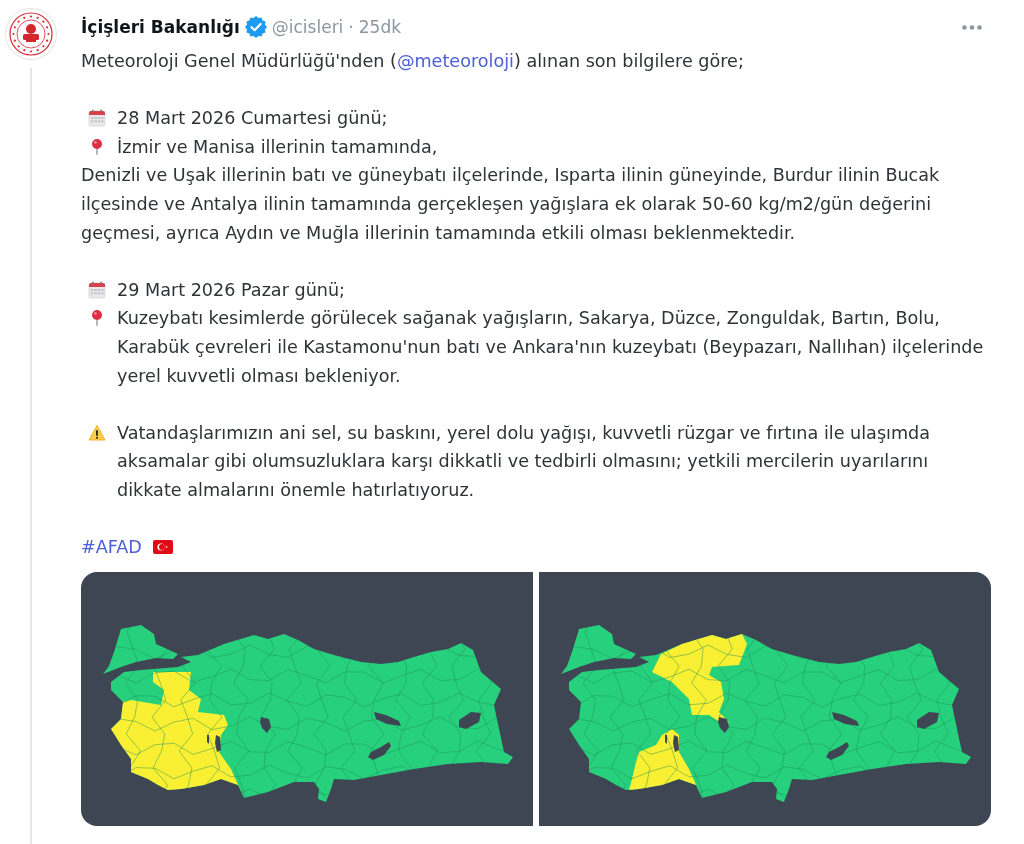  Describe the element at coordinates (511, 204) in the screenshot. I see `body-text: Denizli ve Uşak illerinin batı ve güneybatı ilçelerinde, Isparta ilinin güneyinde, Burdur ilinin Bucak ilçesinde ve Antalya ilinin tamamında gerçekleşen yağışlara ek olarak 50-60 kg/m2/gün değerini geçmesi, ayrıca Aydın ve Muğla illerinin tamamında etkili olması beklenmektedir.` at that location.